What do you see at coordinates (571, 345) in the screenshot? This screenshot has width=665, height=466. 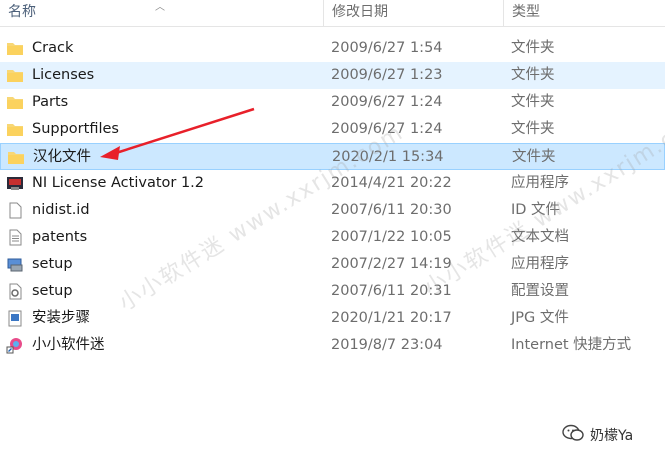 I see `file-type: Internet 快捷方式` at bounding box center [571, 345].